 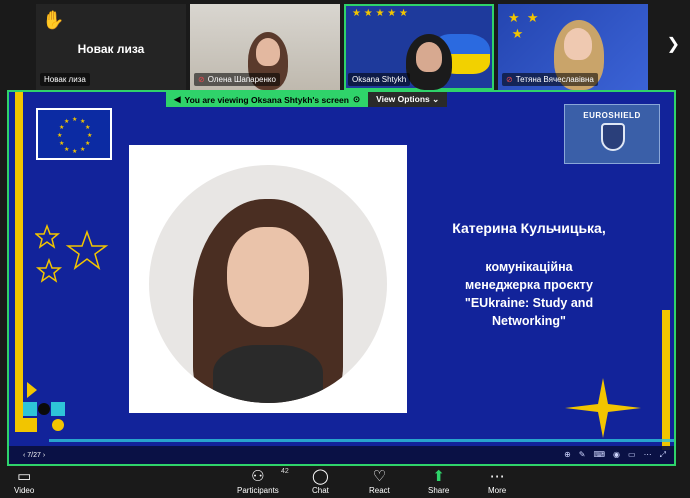 What do you see at coordinates (72, 253) in the screenshot?
I see `decorative-stars` at bounding box center [72, 253].